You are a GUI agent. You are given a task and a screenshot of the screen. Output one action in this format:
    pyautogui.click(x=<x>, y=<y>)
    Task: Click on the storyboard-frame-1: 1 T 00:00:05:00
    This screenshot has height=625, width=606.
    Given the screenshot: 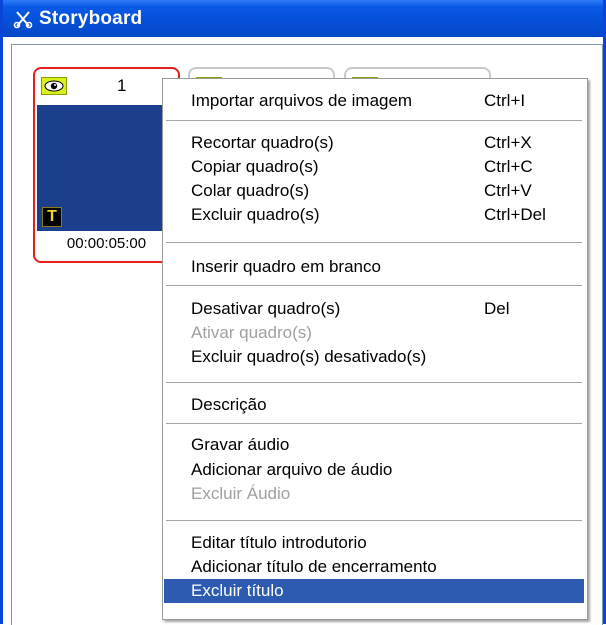 What is the action you would take?
    pyautogui.click(x=106, y=165)
    